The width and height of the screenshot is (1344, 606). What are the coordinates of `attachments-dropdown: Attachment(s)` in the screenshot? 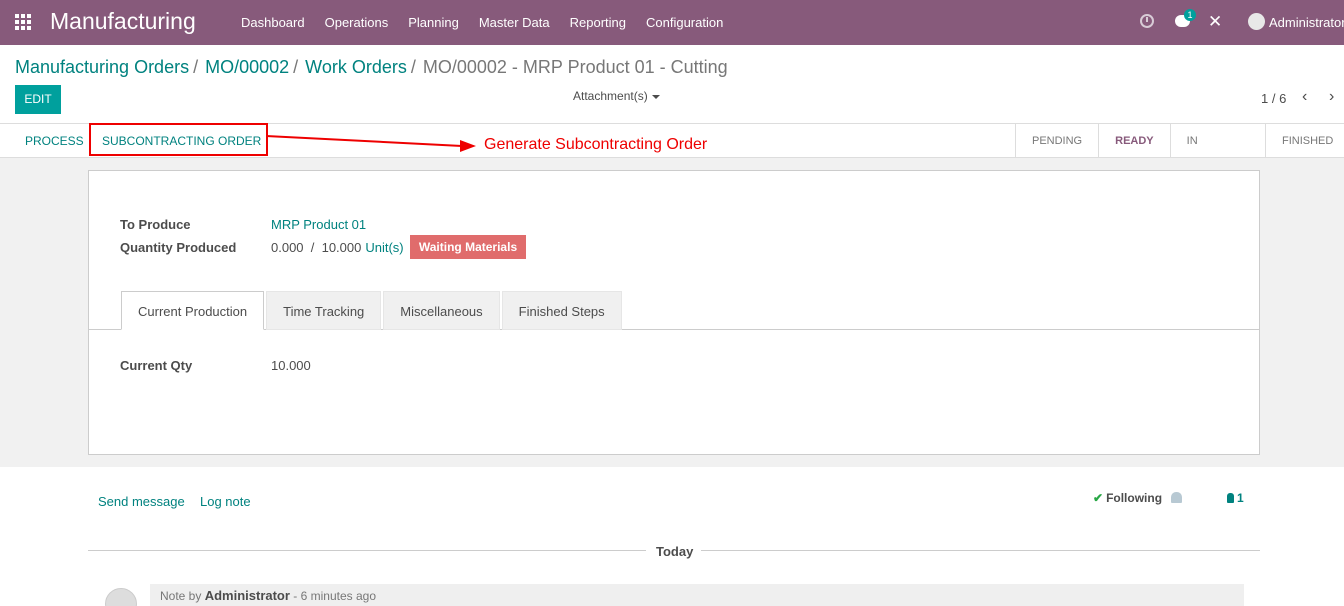 It's located at (616, 96).